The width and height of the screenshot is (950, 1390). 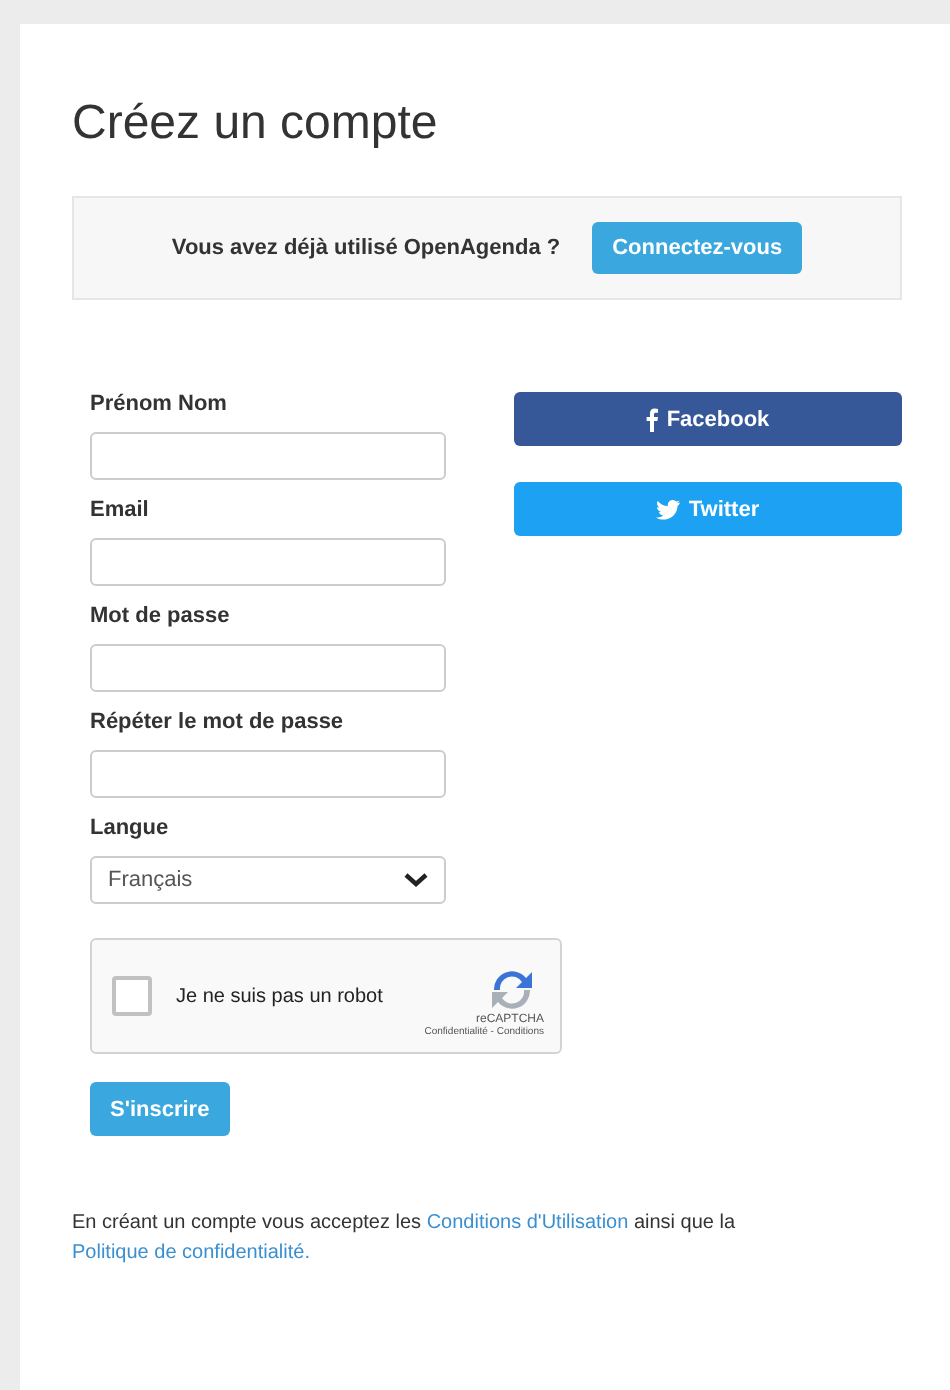 I want to click on field-label: Mot de passe, so click(x=161, y=616).